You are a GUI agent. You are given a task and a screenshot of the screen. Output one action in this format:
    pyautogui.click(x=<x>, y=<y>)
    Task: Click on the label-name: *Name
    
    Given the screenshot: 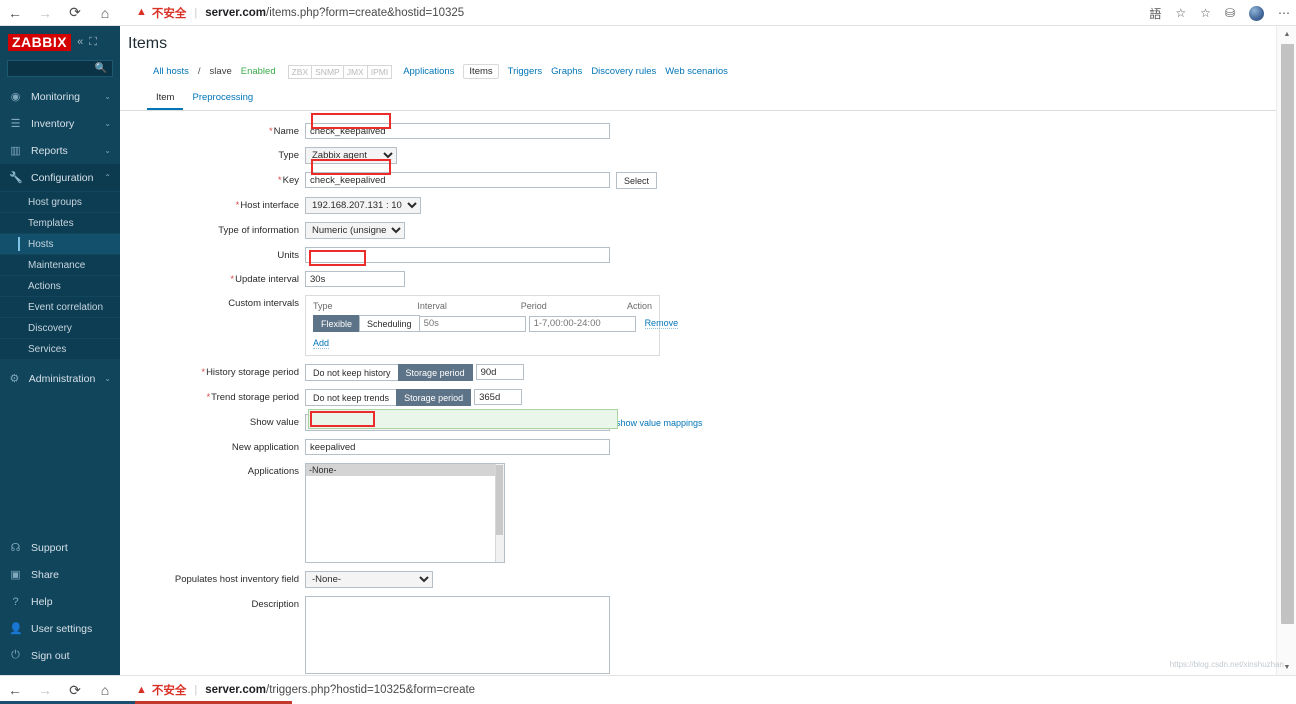 What is the action you would take?
    pyautogui.click(x=212, y=130)
    